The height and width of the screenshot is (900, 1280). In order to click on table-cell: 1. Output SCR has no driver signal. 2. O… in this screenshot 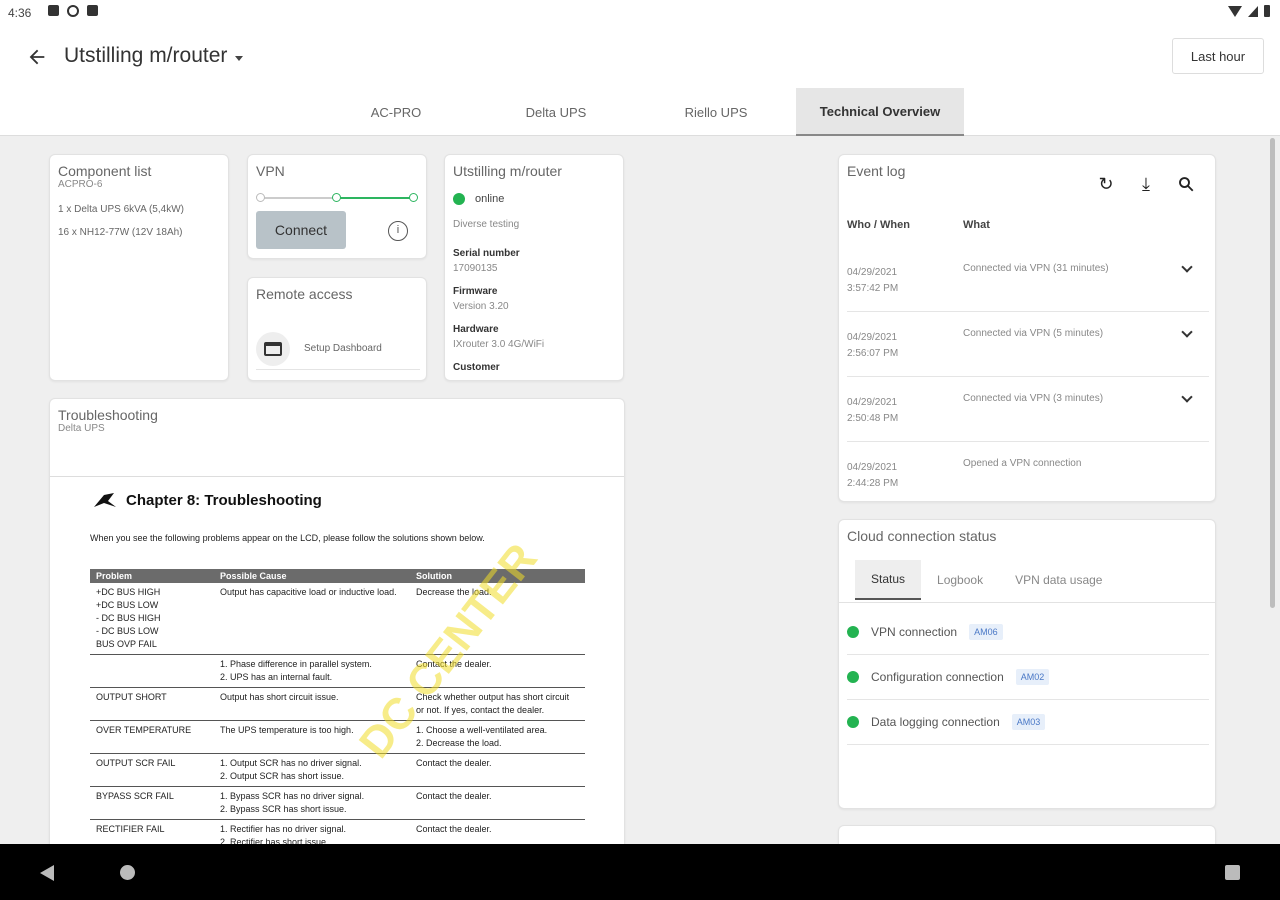, I will do `click(312, 770)`.